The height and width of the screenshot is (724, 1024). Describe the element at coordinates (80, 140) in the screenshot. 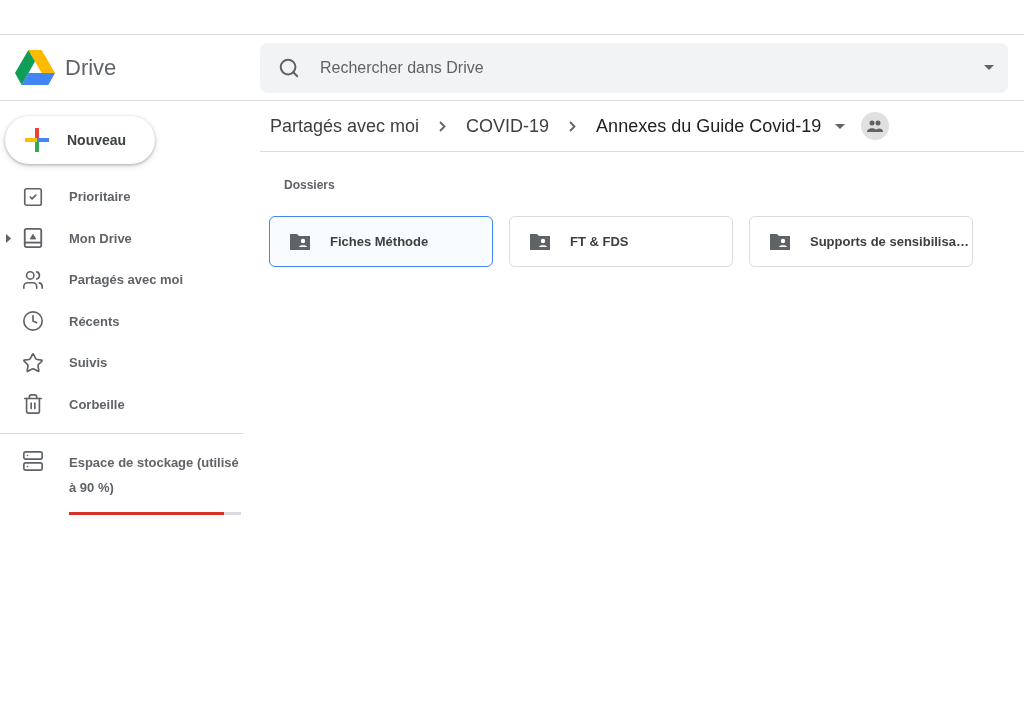

I see `new-button: Nouveau` at that location.